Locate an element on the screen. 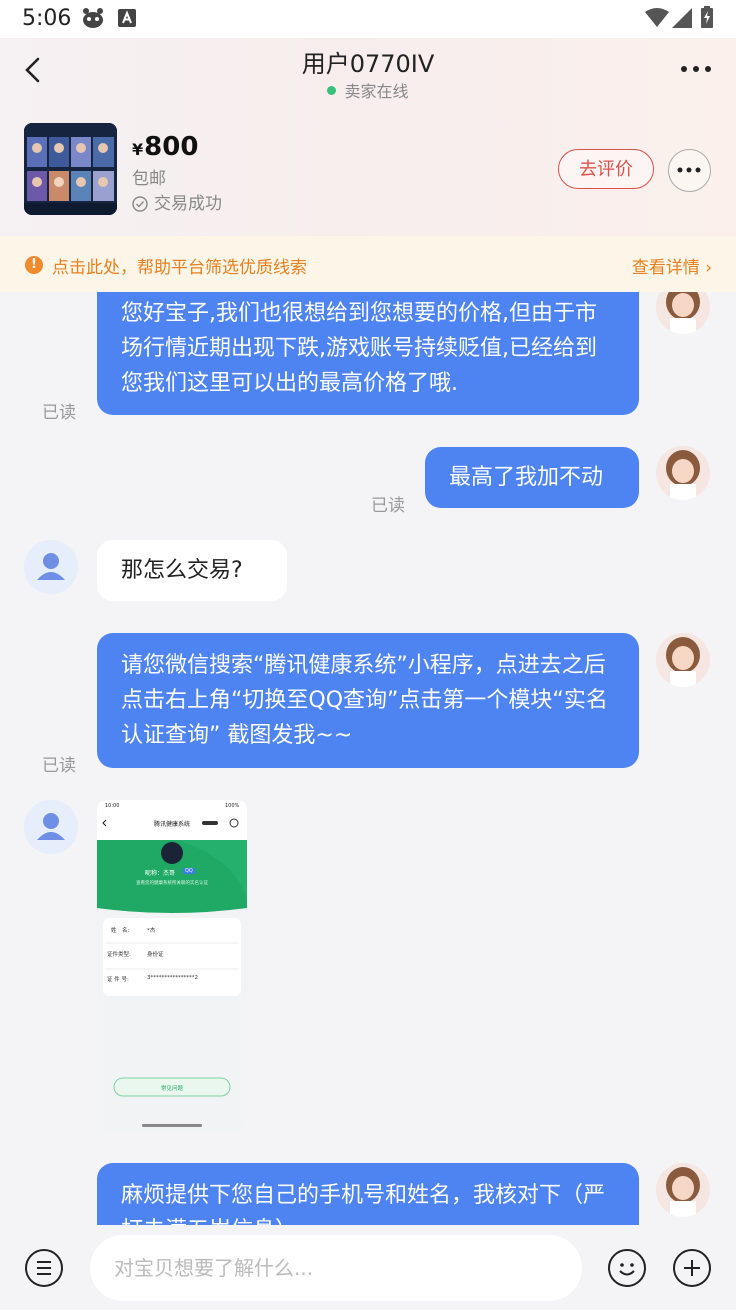 This screenshot has width=736, height=1310. deal-status-text: 交易成功 is located at coordinates (188, 204).